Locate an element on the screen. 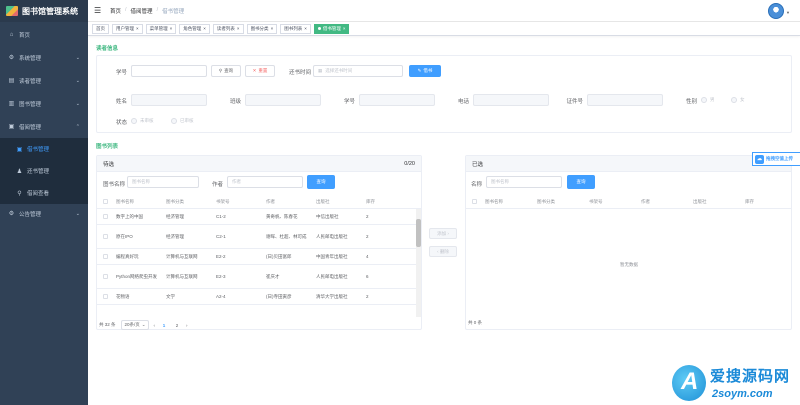 This screenshot has height=405, width=800. tag-borrow-manage: 借书管理 × is located at coordinates (331, 28).